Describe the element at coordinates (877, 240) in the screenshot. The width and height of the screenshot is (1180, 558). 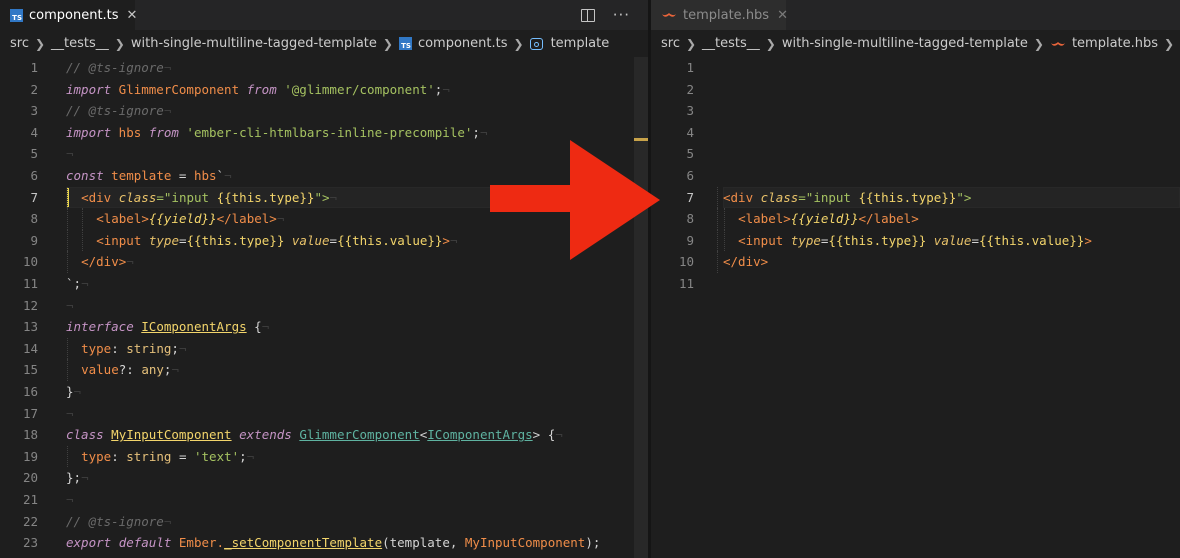
I see `code-token: {{this.type}}` at that location.